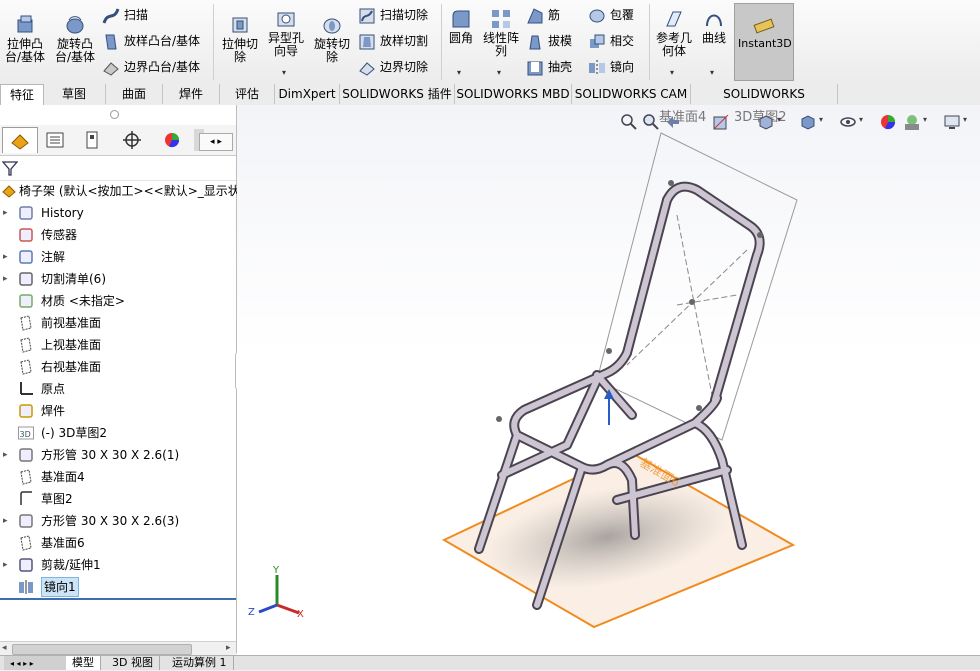  What do you see at coordinates (117, 455) in the screenshot?
I see `tree-item: ▸ 方形管 30 X 30 X 2.6(1)` at bounding box center [117, 455].